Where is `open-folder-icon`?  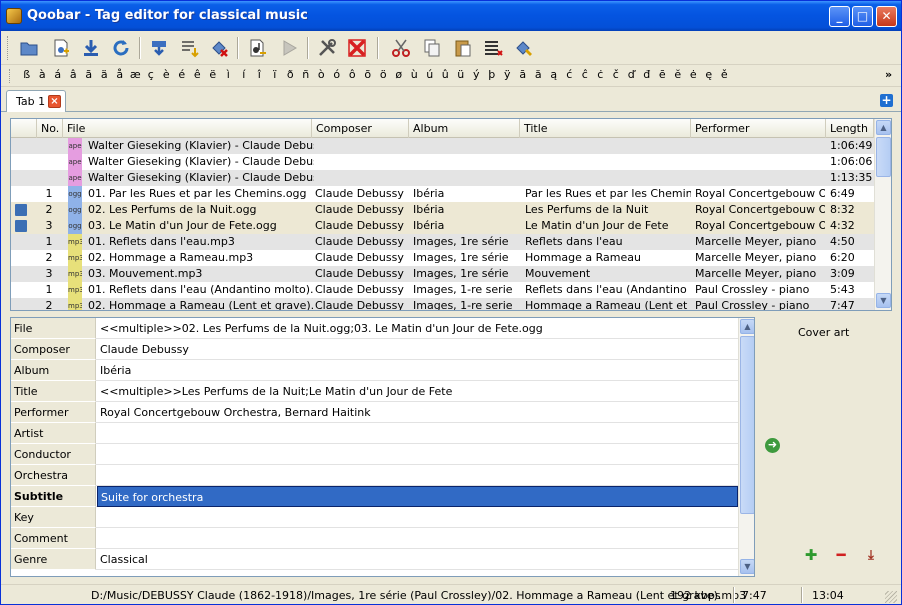 open-folder-icon is located at coordinates (29, 48).